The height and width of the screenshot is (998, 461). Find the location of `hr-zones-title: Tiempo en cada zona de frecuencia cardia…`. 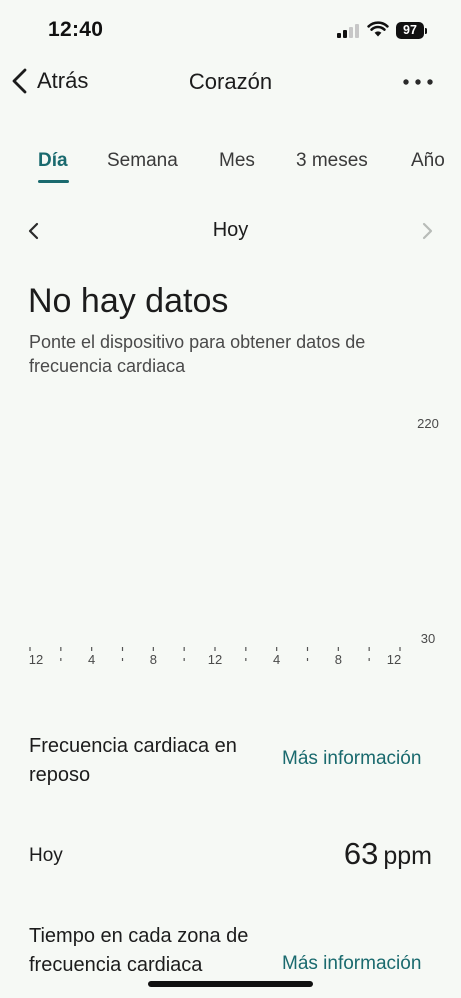

hr-zones-title: Tiempo en cada zona de frecuencia cardia… is located at coordinates (139, 950).